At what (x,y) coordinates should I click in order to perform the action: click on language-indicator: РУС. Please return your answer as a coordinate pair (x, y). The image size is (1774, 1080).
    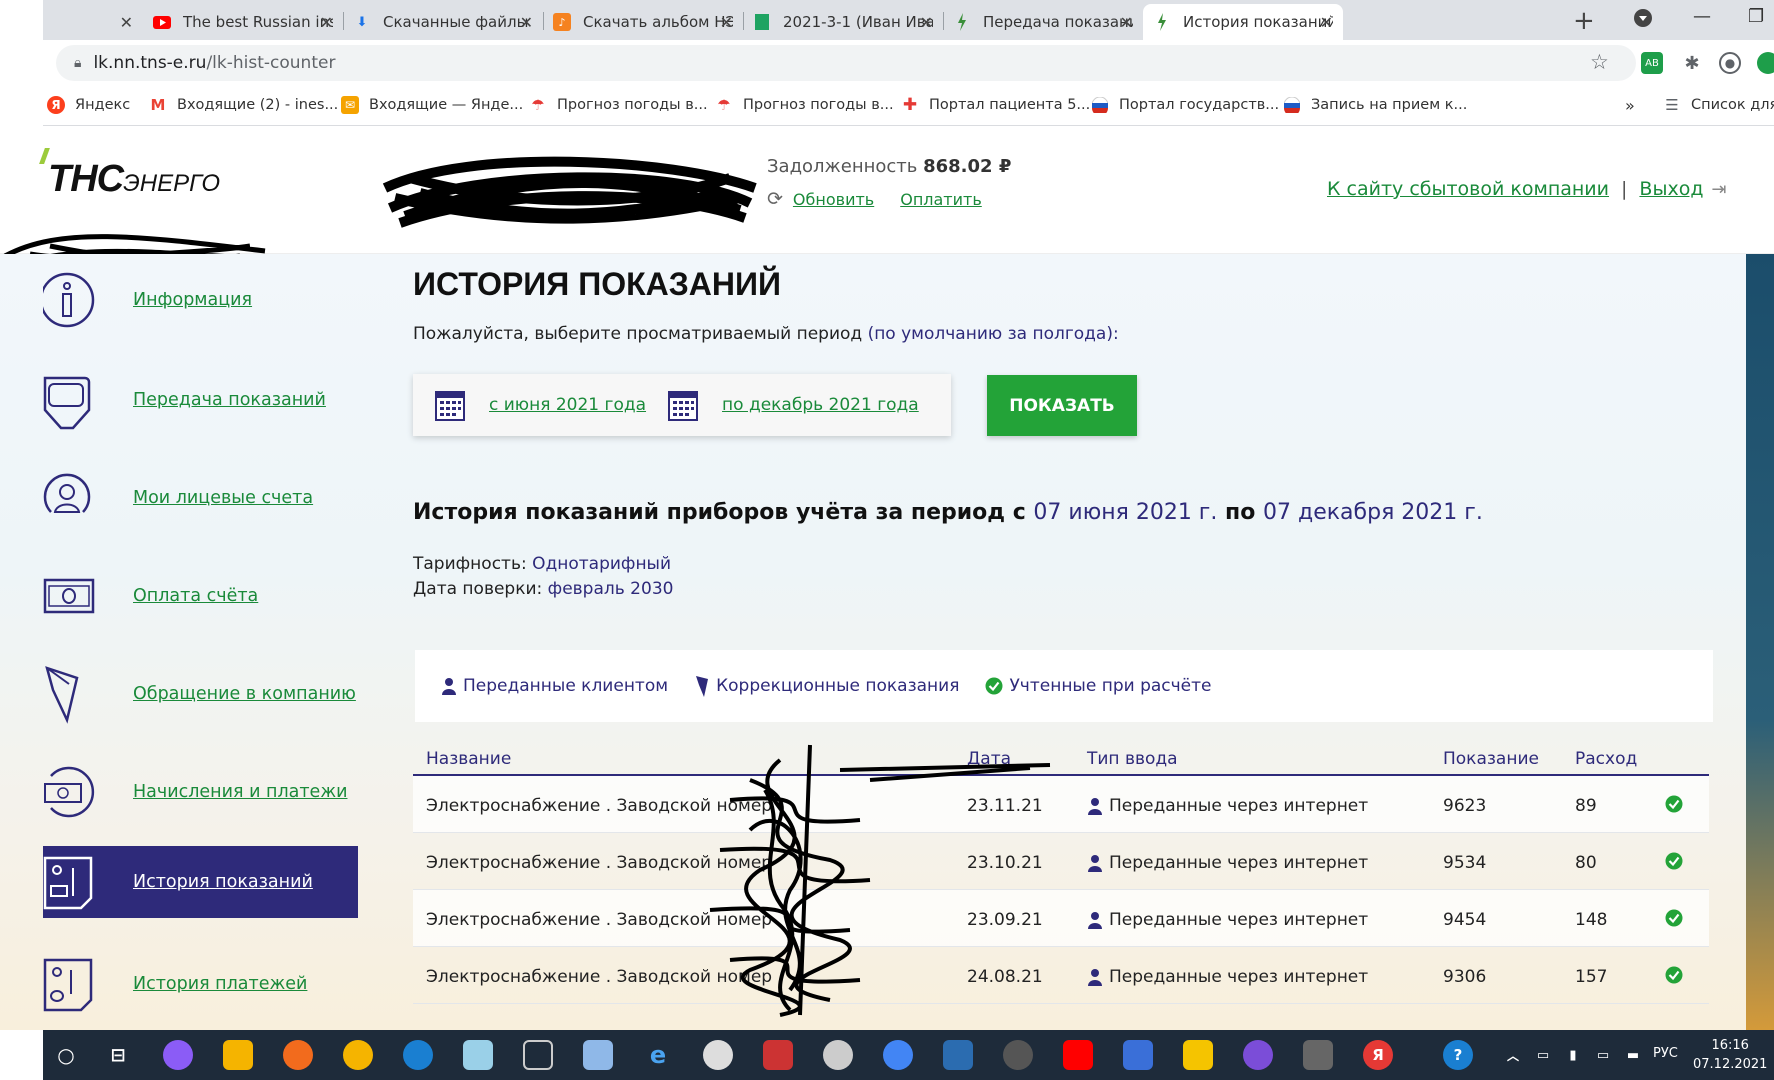
    Looking at the image, I should click on (1665, 1053).